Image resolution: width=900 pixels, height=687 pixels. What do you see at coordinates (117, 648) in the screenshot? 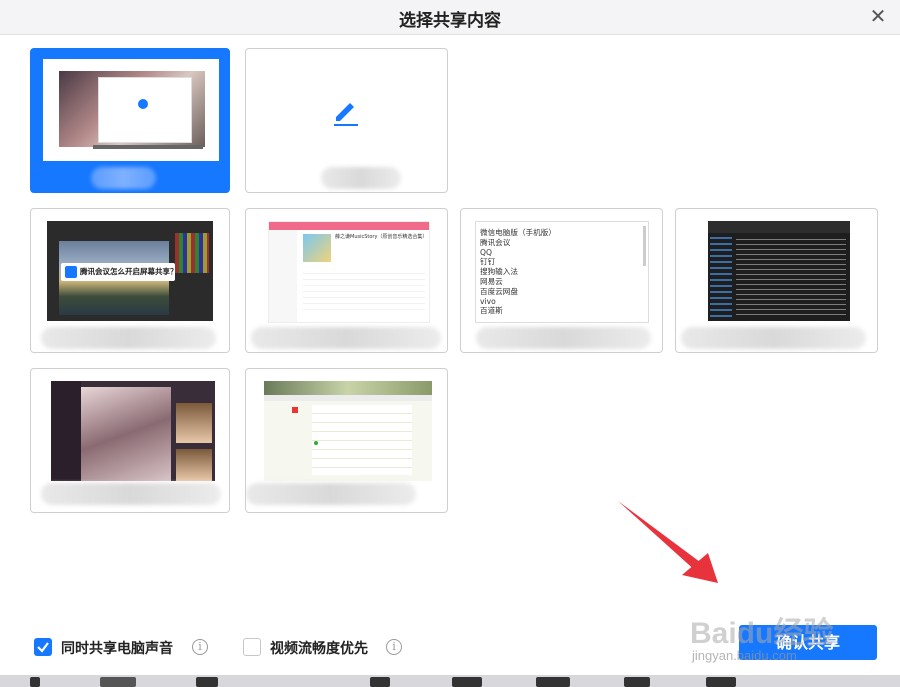
I see `share-audio-label: 同时共享电脑声音` at bounding box center [117, 648].